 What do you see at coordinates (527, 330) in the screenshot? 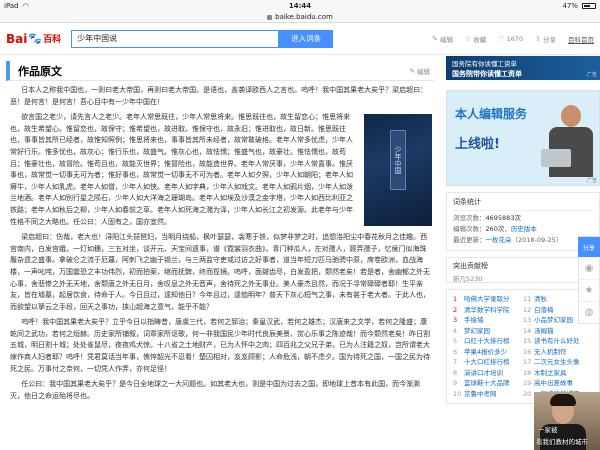
I see `trending-rank: 14` at bounding box center [527, 330].